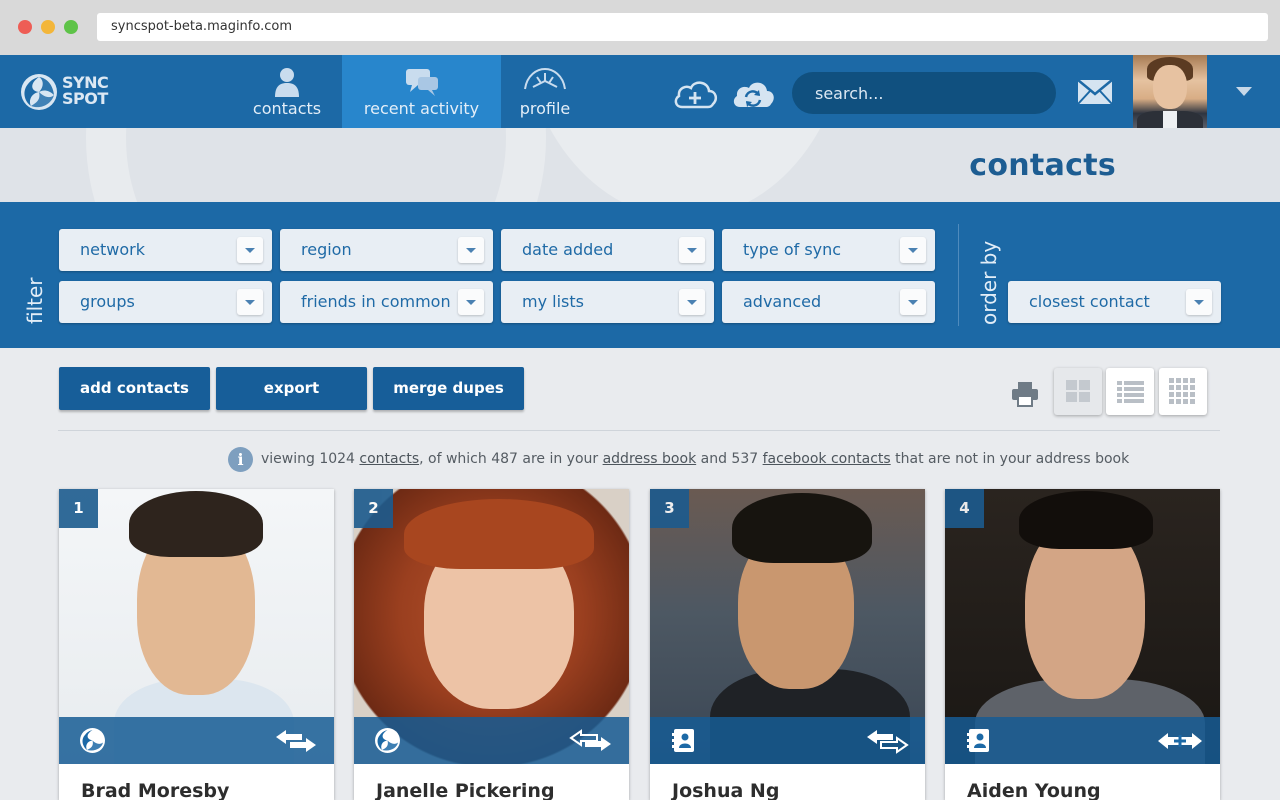  Describe the element at coordinates (1170, 87) in the screenshot. I see `avatar-face` at that location.